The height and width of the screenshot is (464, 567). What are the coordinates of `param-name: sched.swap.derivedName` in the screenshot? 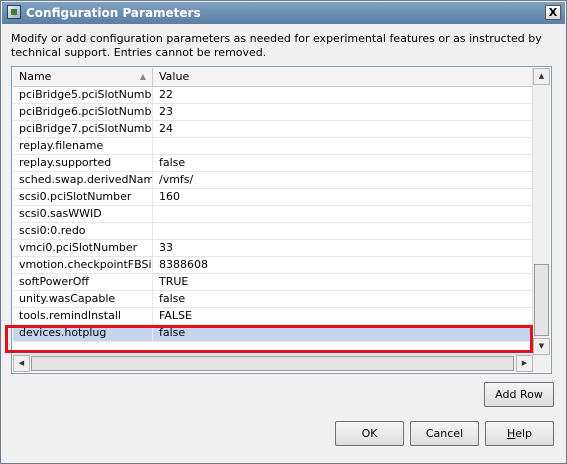 It's located at (83, 180).